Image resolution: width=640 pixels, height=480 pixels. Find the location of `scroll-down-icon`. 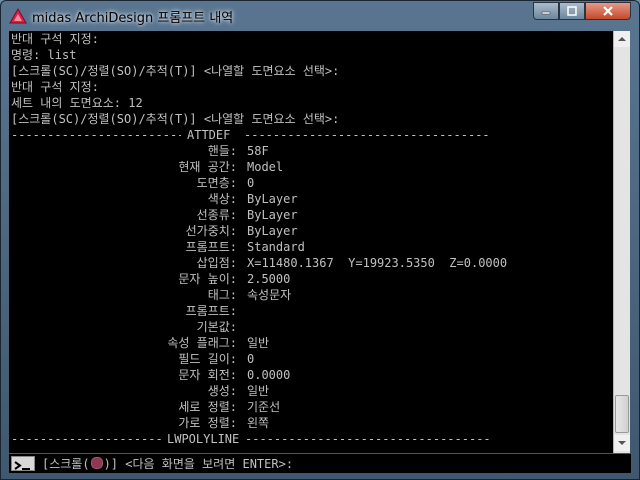

scroll-down-icon is located at coordinates (622, 443).